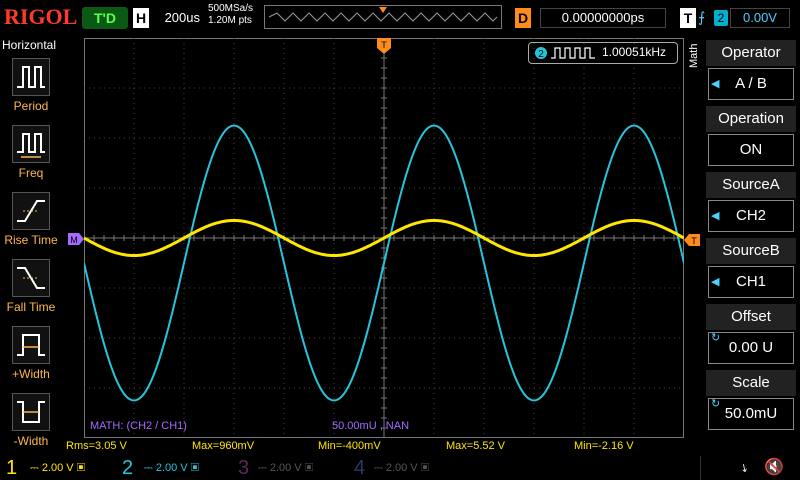 This screenshot has height=480, width=800. Describe the element at coordinates (31, 441) in the screenshot. I see `neg-width-label: -Width` at that location.